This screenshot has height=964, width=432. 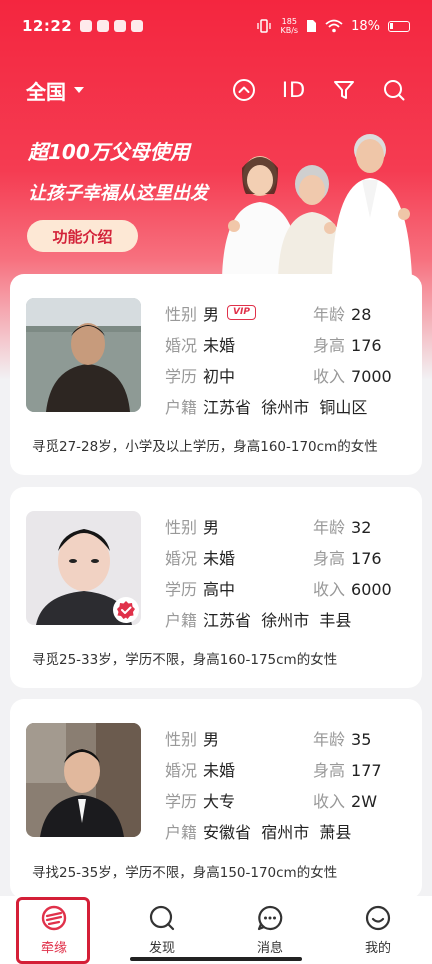 What do you see at coordinates (285, 407) in the screenshot?
I see `hukou-value: 江苏省 徐州市 铜山区` at bounding box center [285, 407].